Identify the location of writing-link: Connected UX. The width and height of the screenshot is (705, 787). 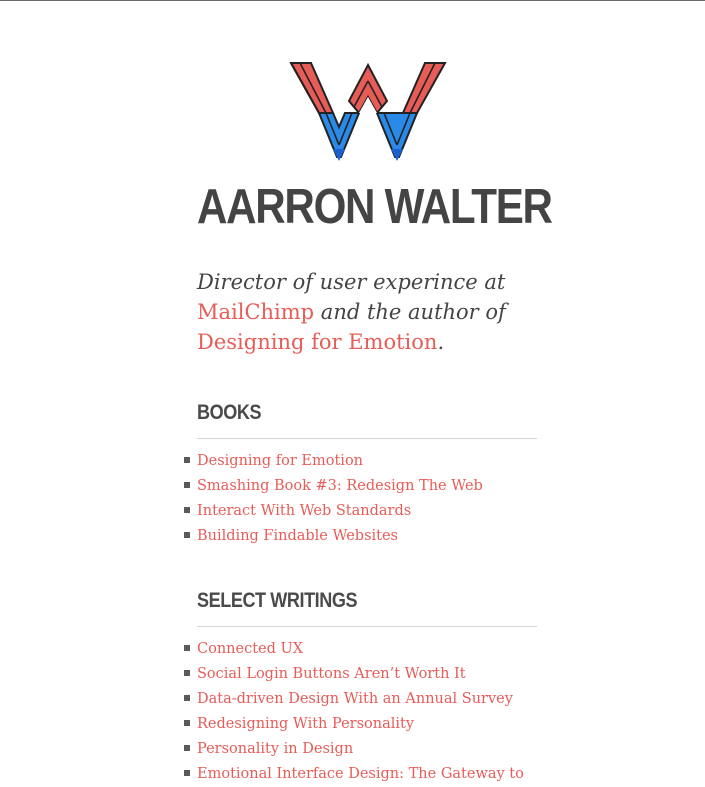
(250, 649).